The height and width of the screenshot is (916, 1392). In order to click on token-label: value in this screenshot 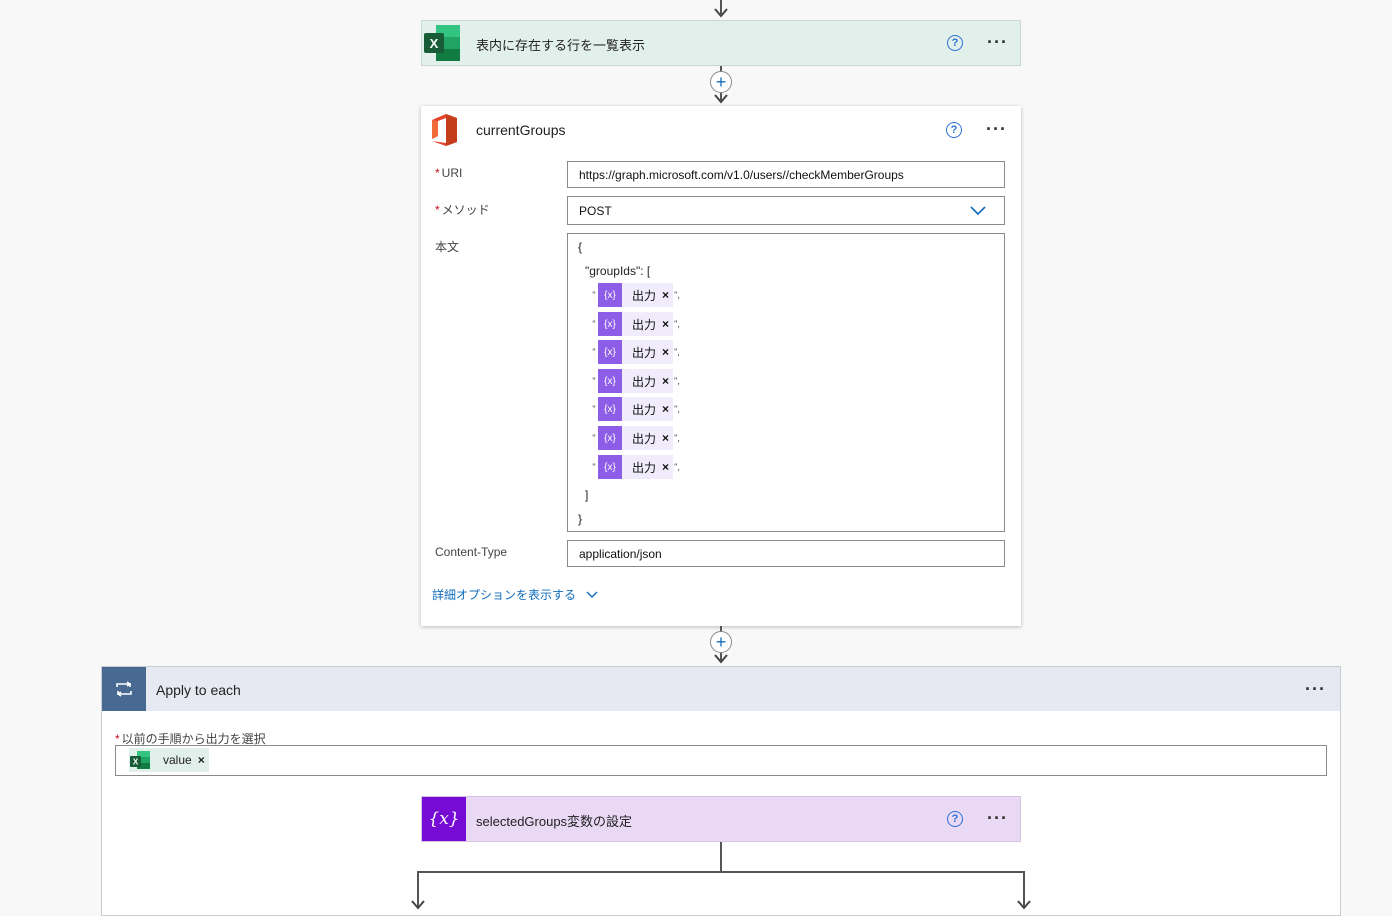, I will do `click(177, 760)`.